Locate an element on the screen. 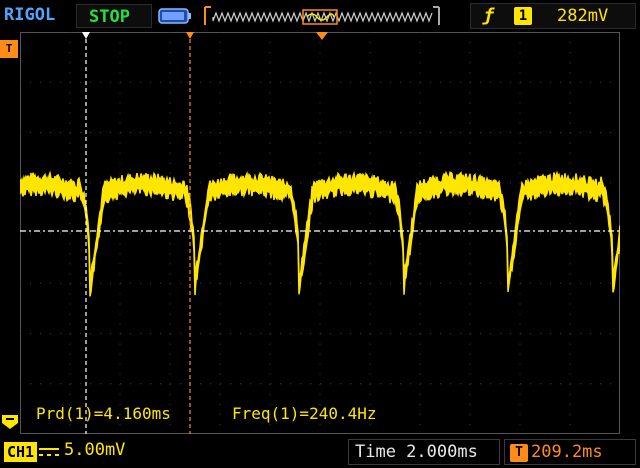 The height and width of the screenshot is (468, 640). run-stop-indicator: STOP is located at coordinates (114, 16).